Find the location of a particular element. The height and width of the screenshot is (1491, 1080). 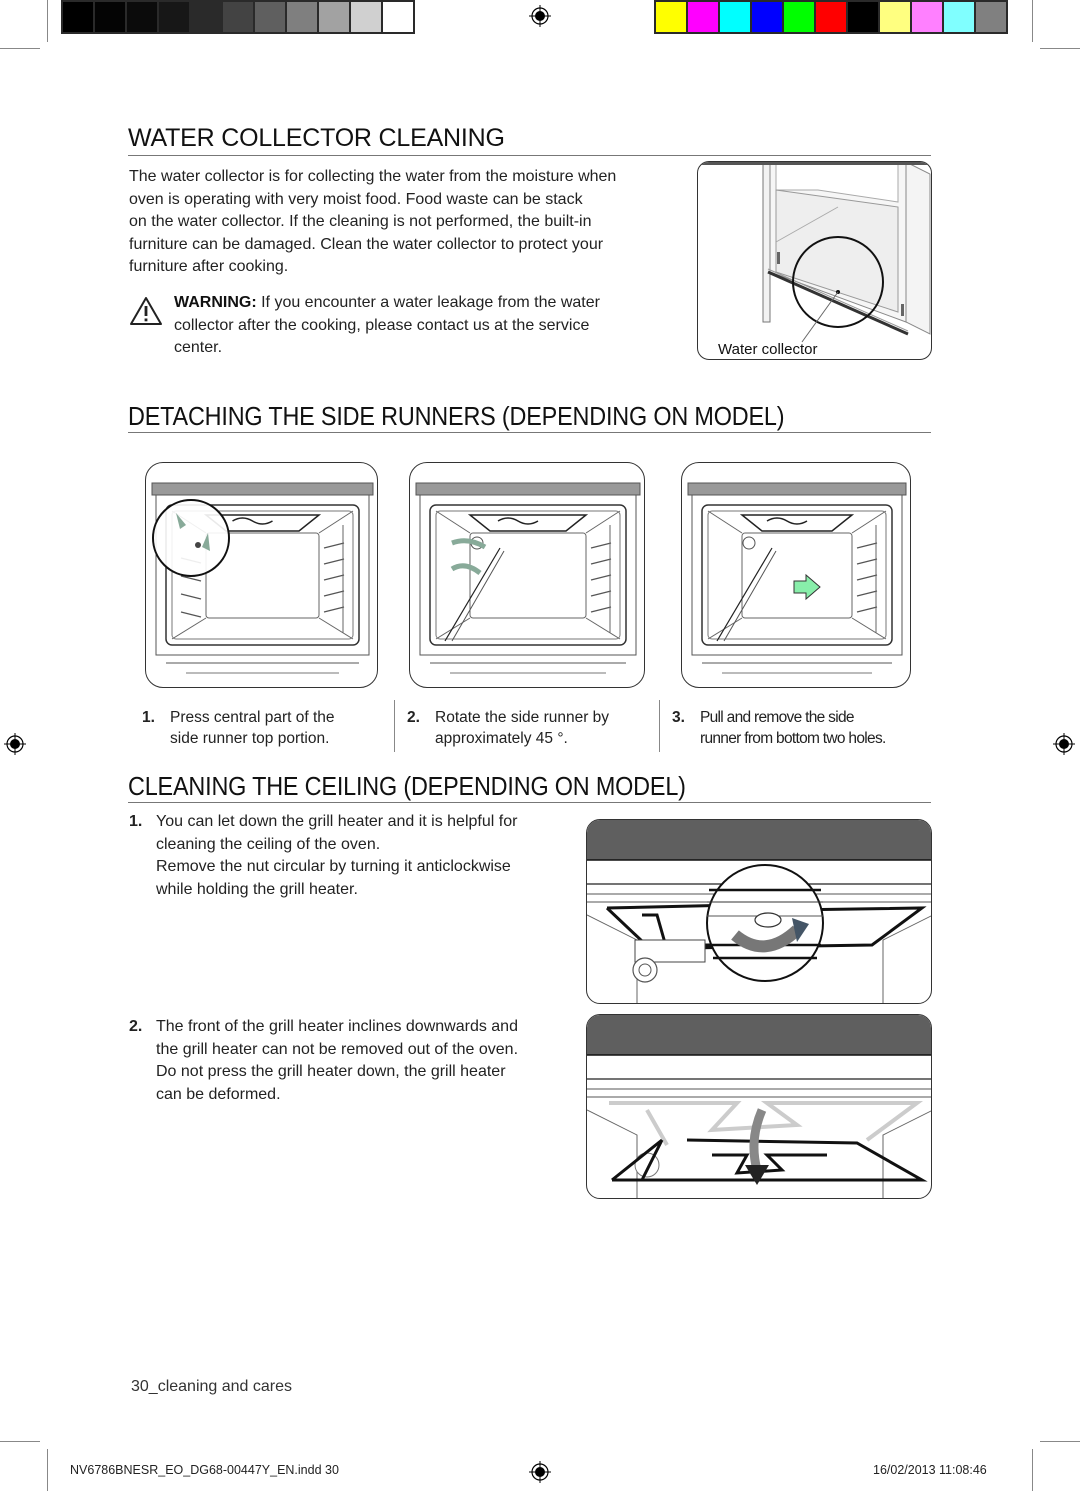

text-line: Rotate the side runner by is located at coordinates (522, 717).